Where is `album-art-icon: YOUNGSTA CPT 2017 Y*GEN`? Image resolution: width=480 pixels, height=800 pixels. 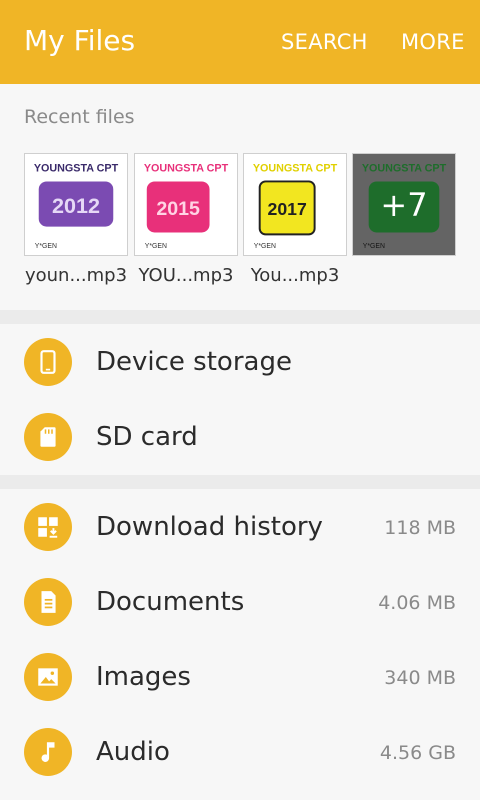
album-art-icon: YOUNGSTA CPT 2017 Y*GEN is located at coordinates (295, 204).